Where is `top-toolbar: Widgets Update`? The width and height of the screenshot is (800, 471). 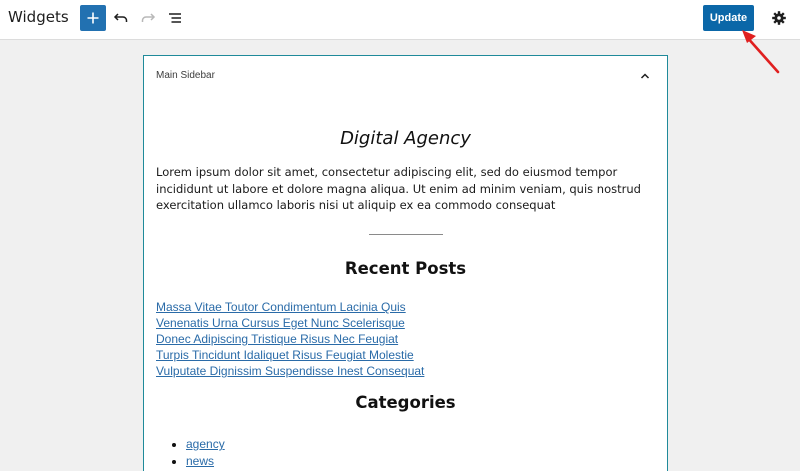 top-toolbar: Widgets Update is located at coordinates (400, 20).